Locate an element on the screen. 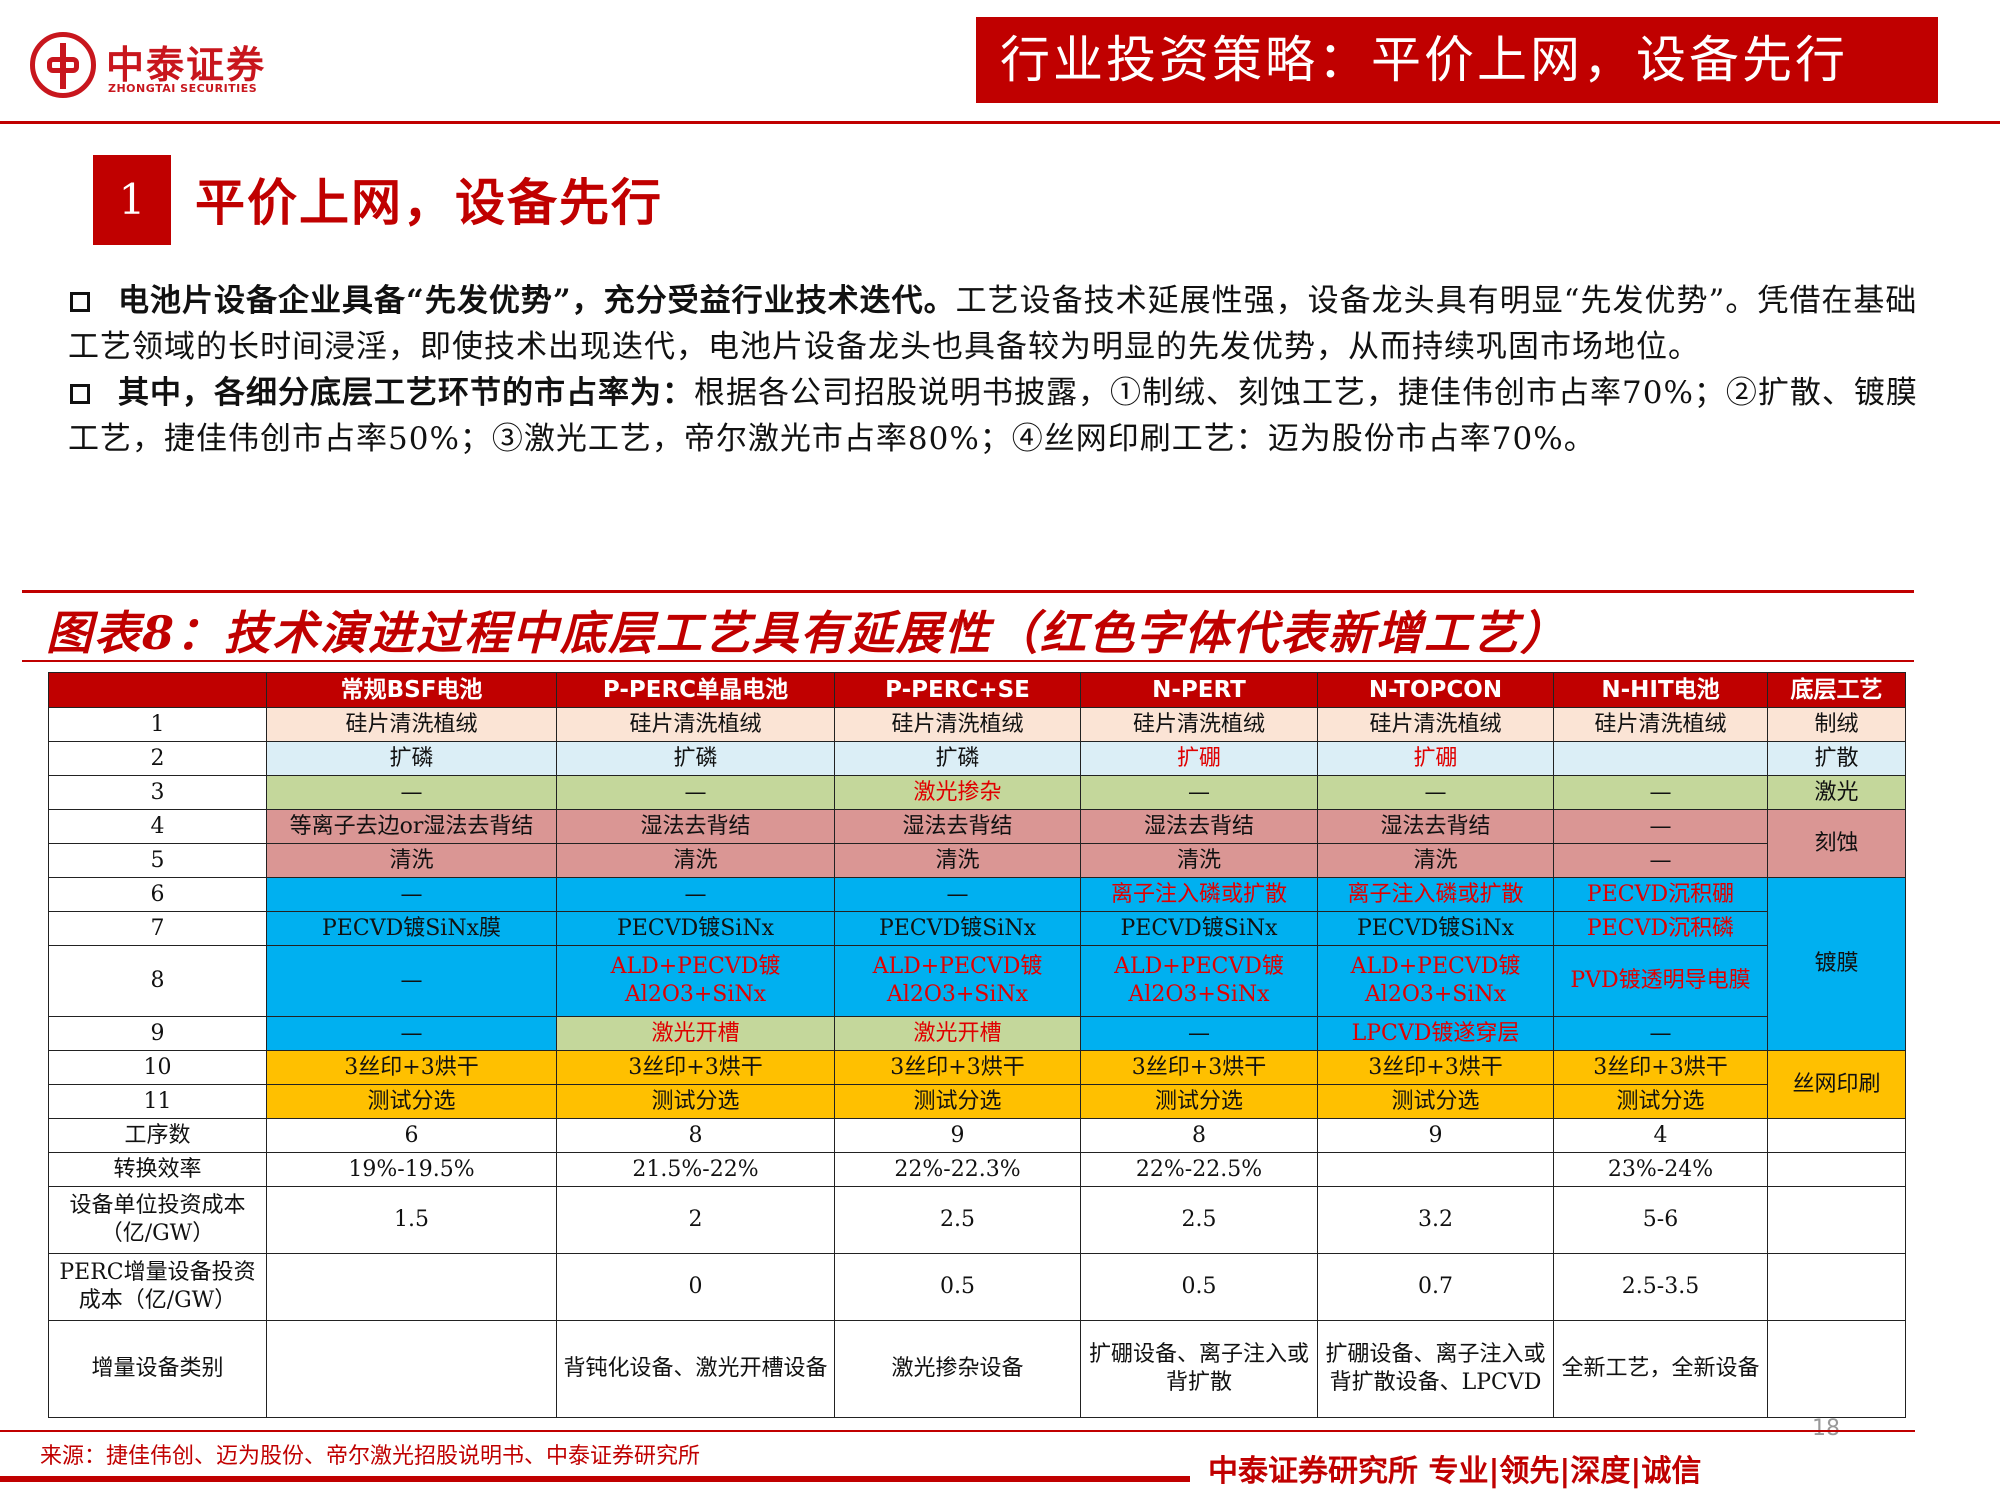 This screenshot has width=2000, height=1500. row-label: 增量设备类别 is located at coordinates (157, 1369).